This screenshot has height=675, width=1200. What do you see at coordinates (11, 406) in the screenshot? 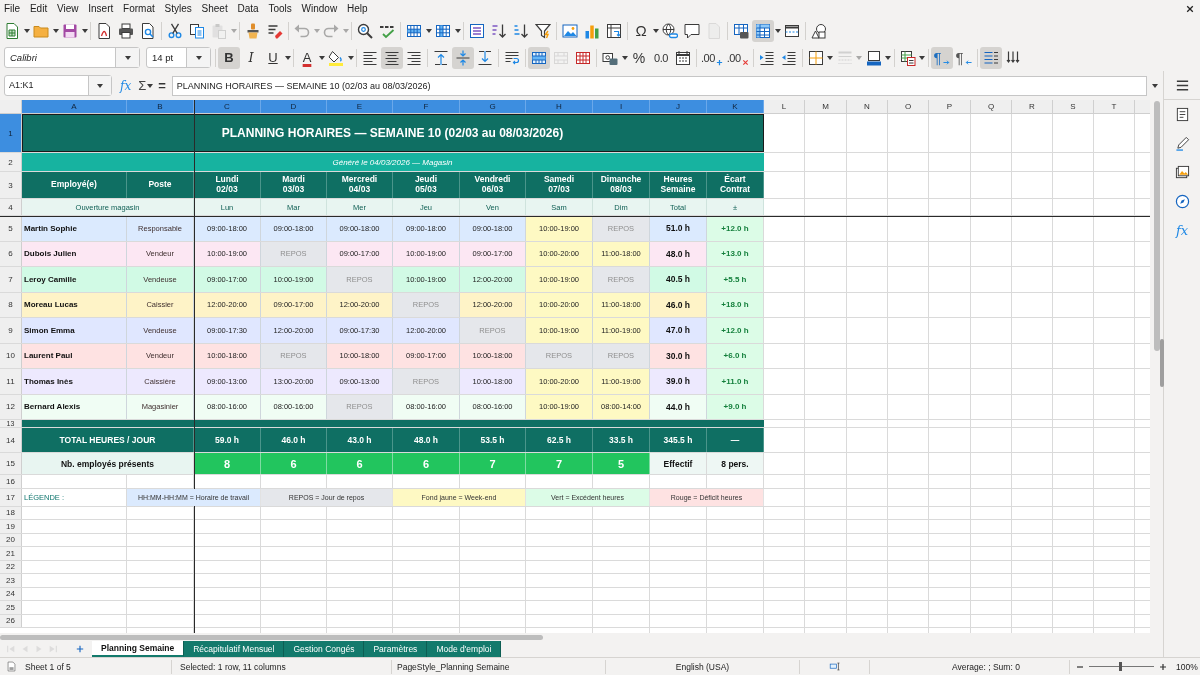
I see `row-header: 12` at bounding box center [11, 406].